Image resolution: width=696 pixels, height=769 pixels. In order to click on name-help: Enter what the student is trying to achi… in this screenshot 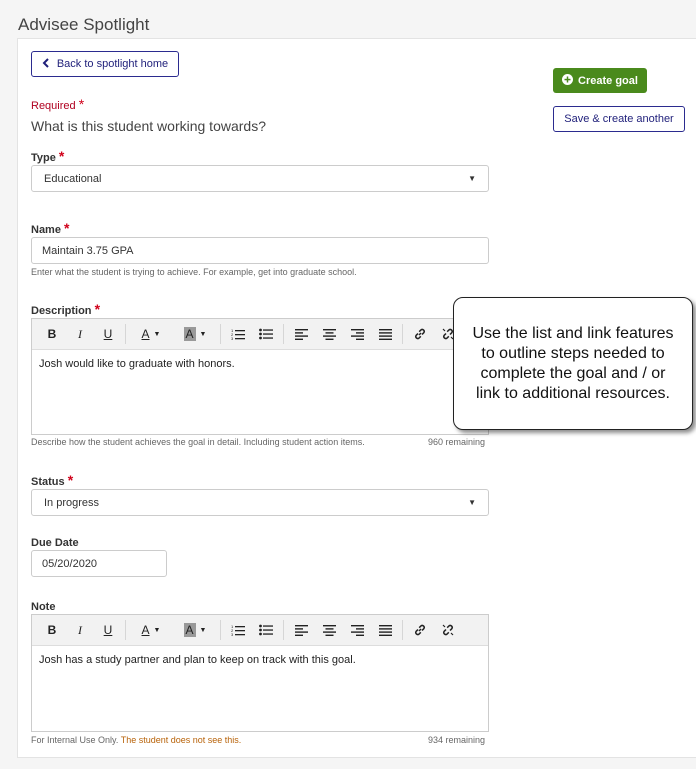, I will do `click(194, 272)`.